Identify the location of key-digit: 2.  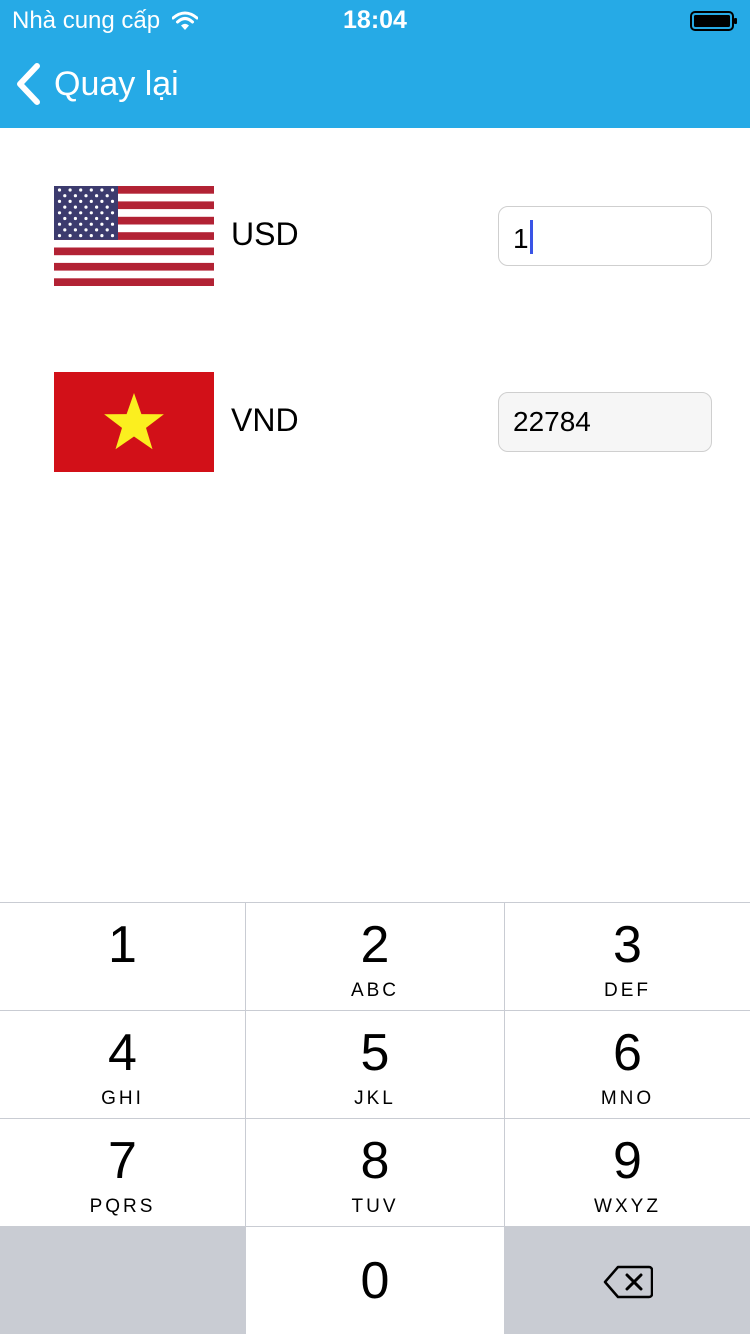
(375, 945).